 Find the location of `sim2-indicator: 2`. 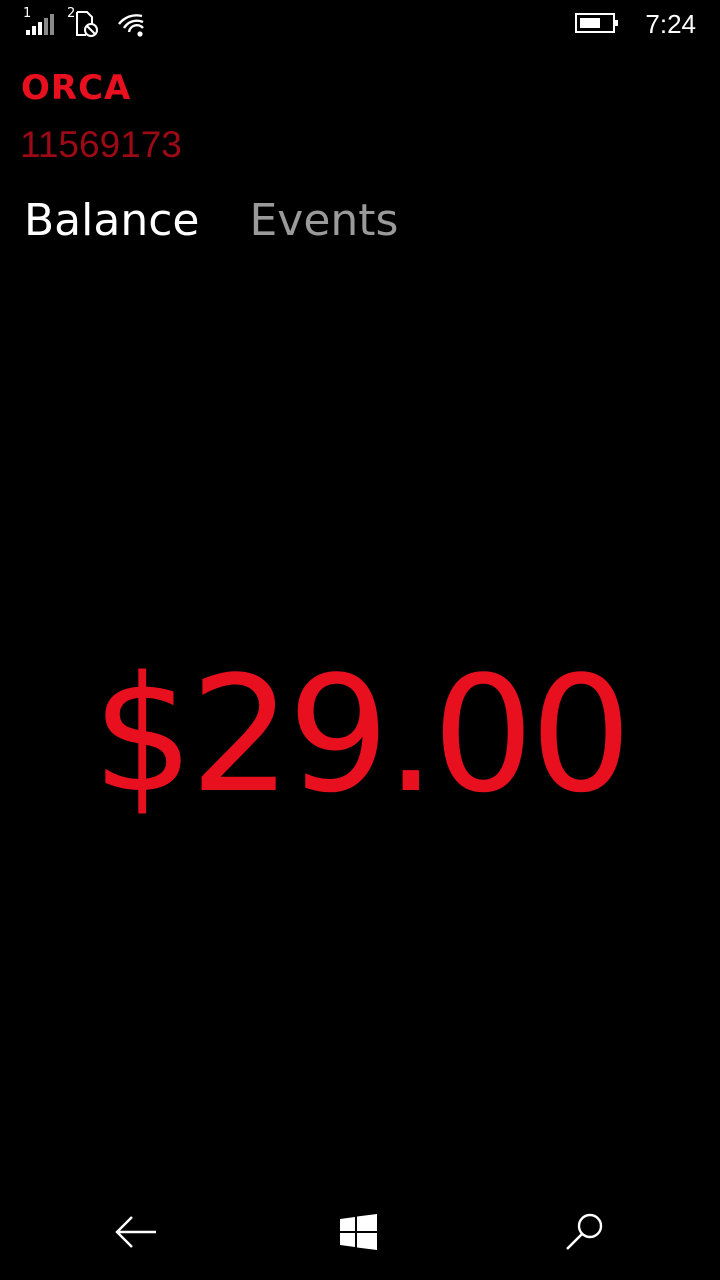

sim2-indicator: 2 is located at coordinates (84, 22).